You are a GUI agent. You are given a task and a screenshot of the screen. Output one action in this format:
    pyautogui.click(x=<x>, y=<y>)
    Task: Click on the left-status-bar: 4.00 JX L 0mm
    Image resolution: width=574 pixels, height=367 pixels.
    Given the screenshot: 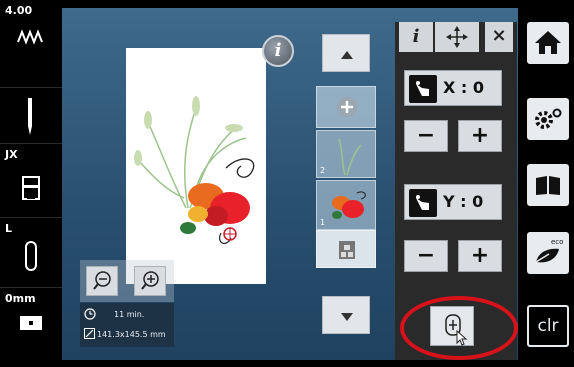 What is the action you would take?
    pyautogui.click(x=31, y=183)
    